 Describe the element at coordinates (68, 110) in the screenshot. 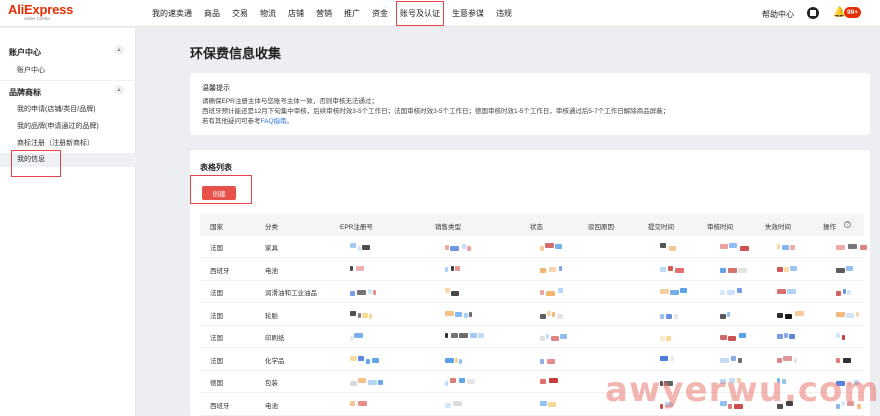

I see `sidebar-item-my-applications: 我的申请(店铺/类目/品牌)` at that location.